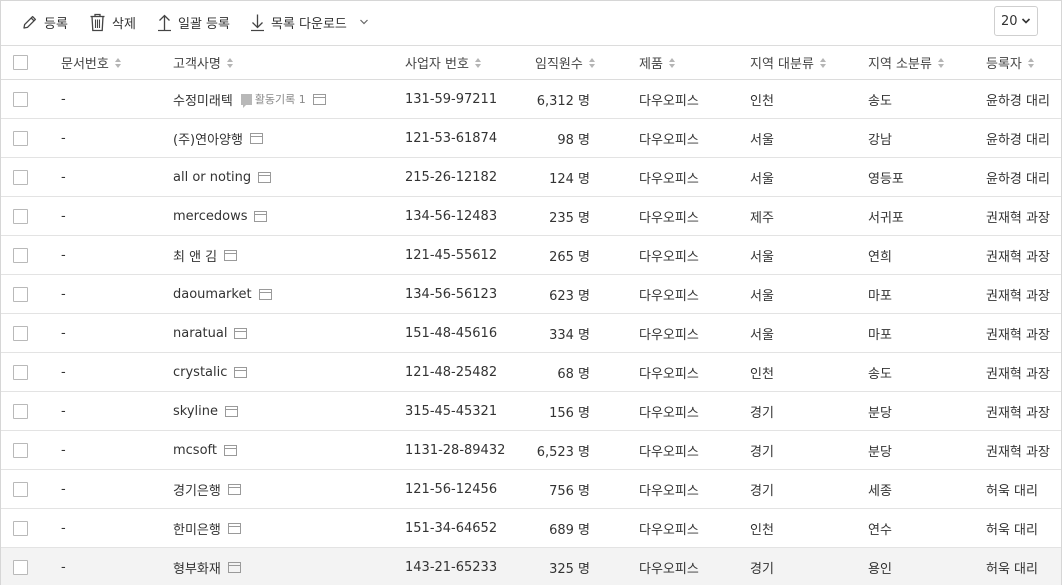 This screenshot has height=585, width=1062. What do you see at coordinates (569, 491) in the screenshot?
I see `employee-count: 756 명` at bounding box center [569, 491].